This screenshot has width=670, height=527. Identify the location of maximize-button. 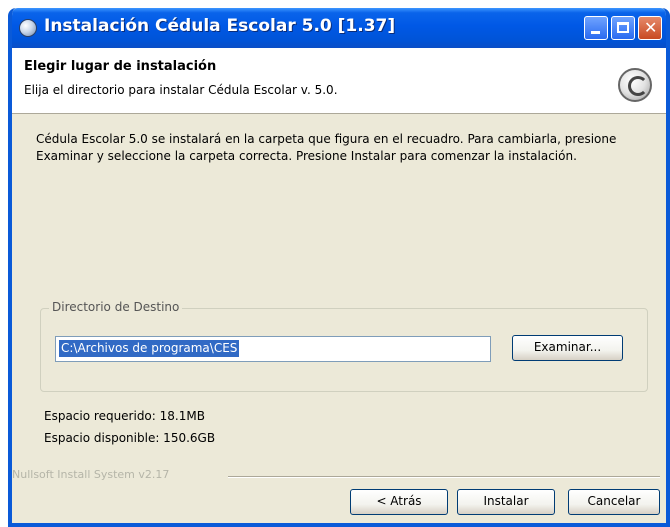
(623, 28).